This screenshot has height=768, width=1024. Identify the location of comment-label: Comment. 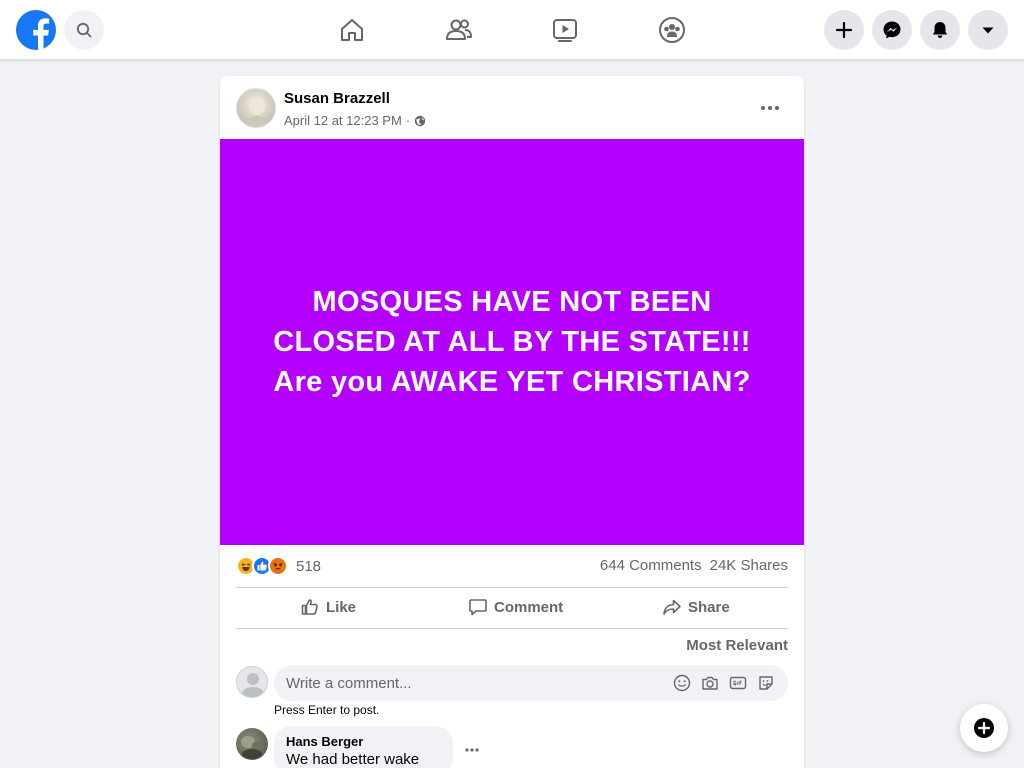
(529, 607).